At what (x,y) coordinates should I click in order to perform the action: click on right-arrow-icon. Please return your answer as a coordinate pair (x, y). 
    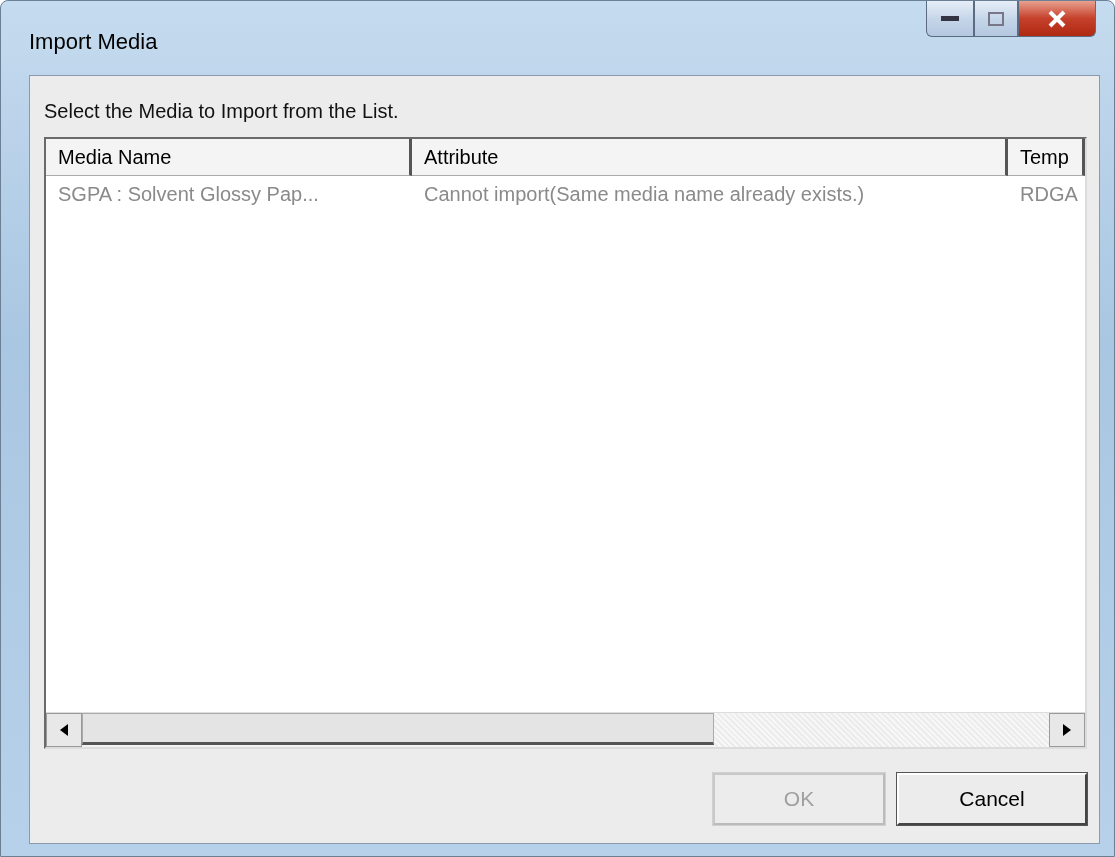
    Looking at the image, I should click on (1067, 730).